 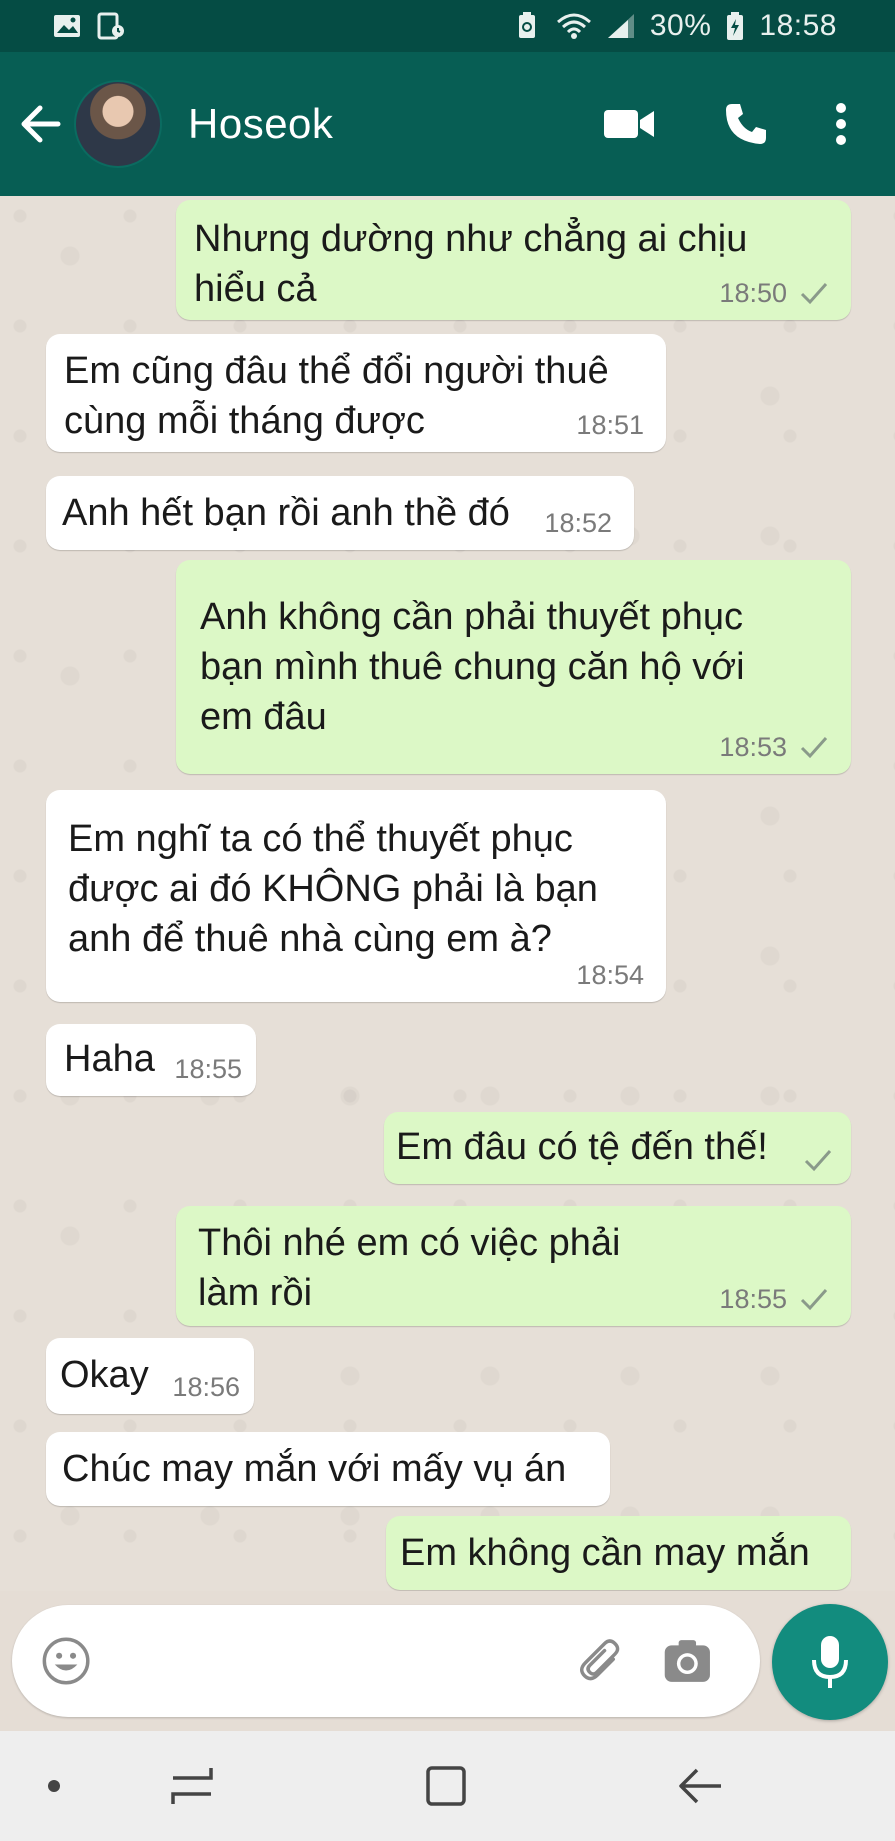 I want to click on voice-message-button, so click(x=830, y=1662).